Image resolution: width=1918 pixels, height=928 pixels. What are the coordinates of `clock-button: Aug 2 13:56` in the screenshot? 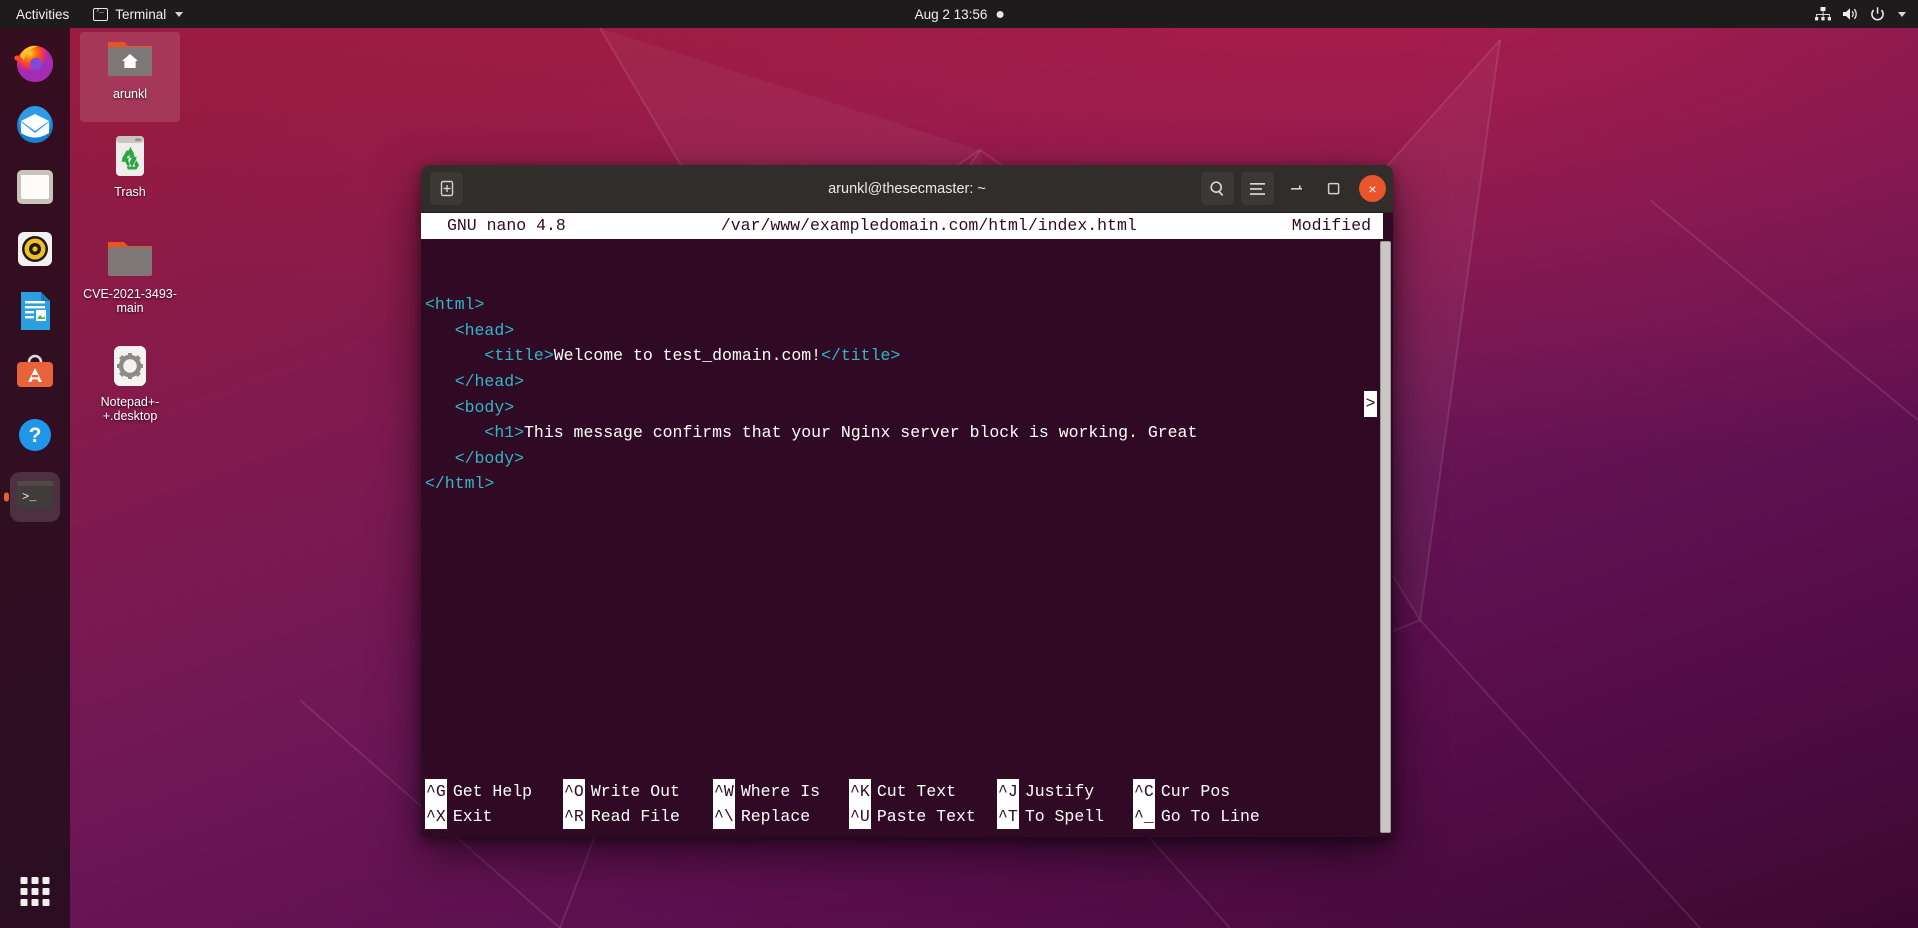 It's located at (959, 14).